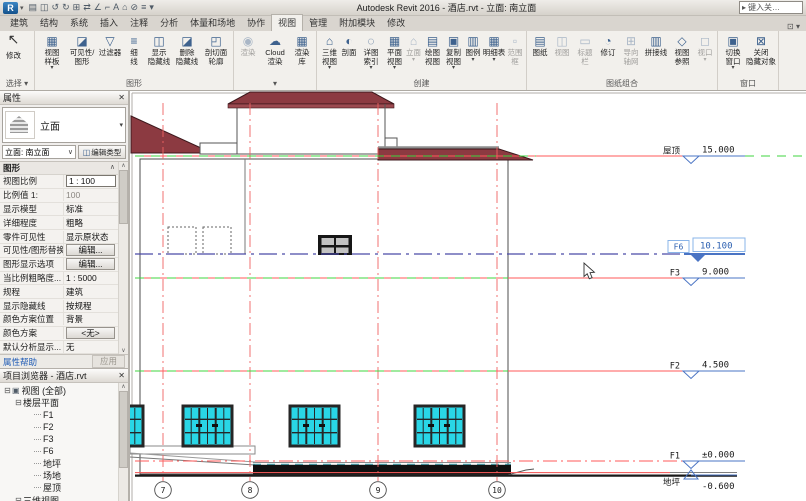 The width and height of the screenshot is (806, 501). What do you see at coordinates (107, 7) in the screenshot?
I see `dimension-icon: ⌐` at bounding box center [107, 7].